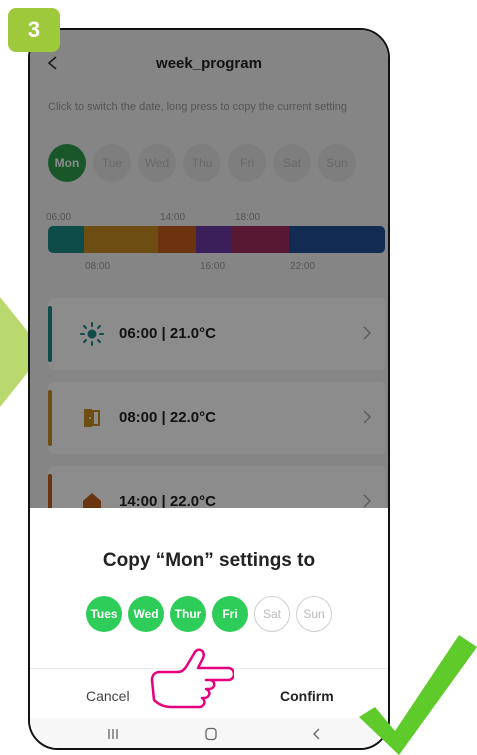 The width and height of the screenshot is (477, 755). I want to click on chip-sun: Sun, so click(314, 614).